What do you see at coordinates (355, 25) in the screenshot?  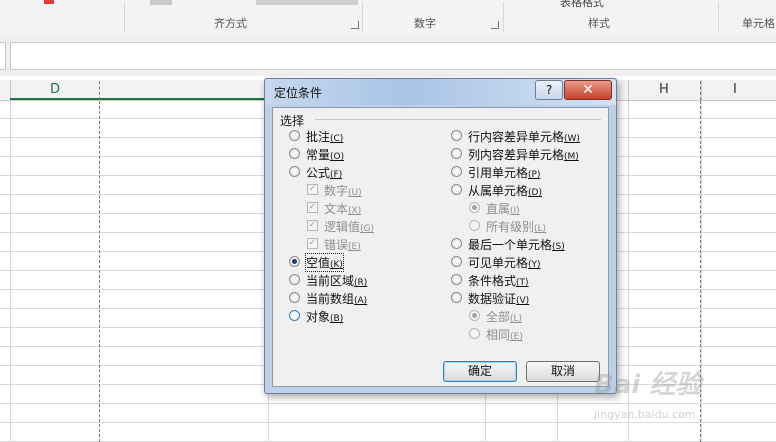 I see `alignment-launcher-icon` at bounding box center [355, 25].